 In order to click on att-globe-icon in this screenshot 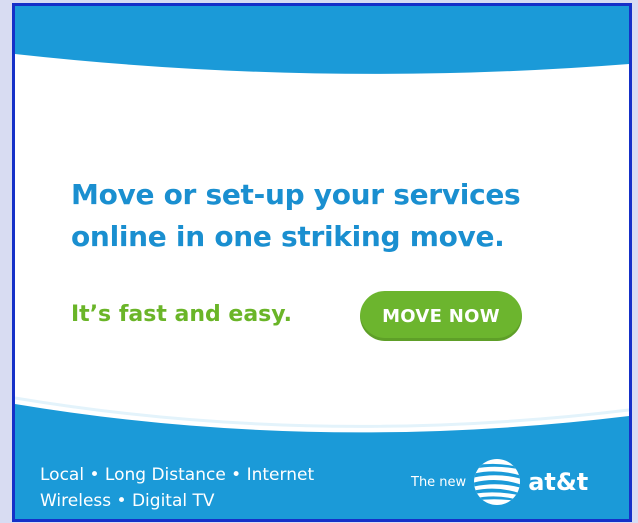, I will do `click(497, 482)`.